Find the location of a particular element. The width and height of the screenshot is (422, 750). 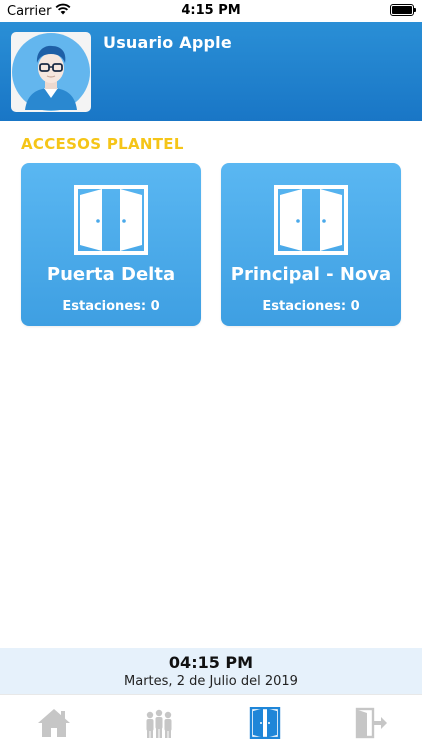

tab-home is located at coordinates (54, 723).